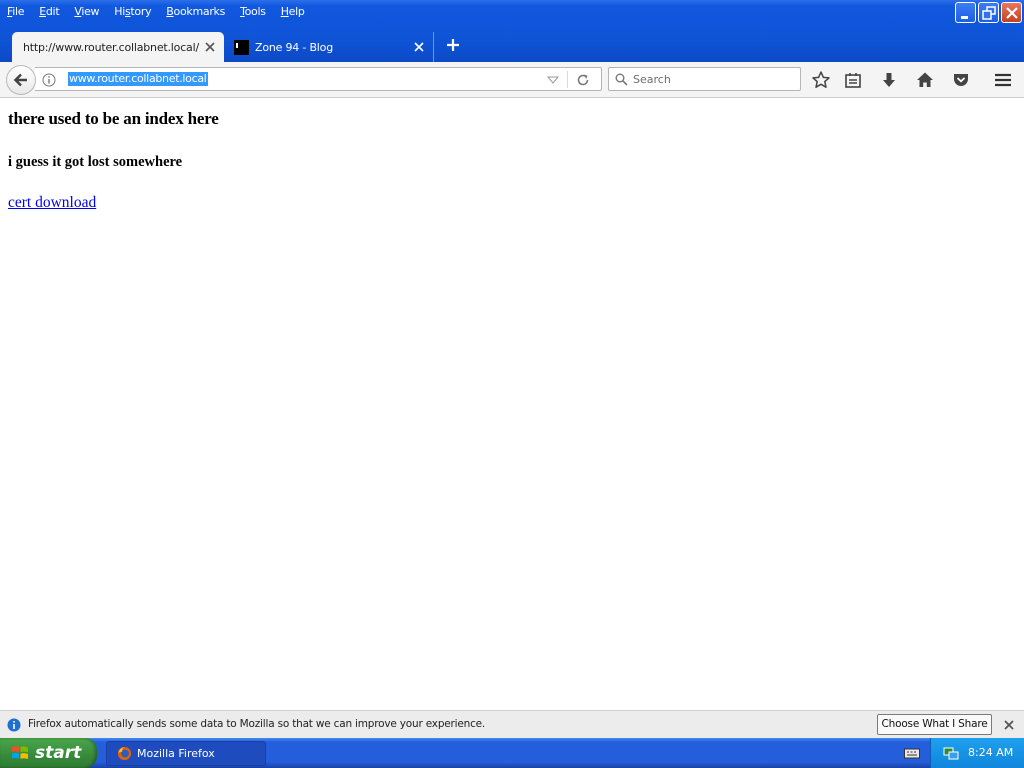 Image resolution: width=1024 pixels, height=768 pixels. What do you see at coordinates (934, 724) in the screenshot?
I see `choose-what-i-share-button: Choose What I Share` at bounding box center [934, 724].